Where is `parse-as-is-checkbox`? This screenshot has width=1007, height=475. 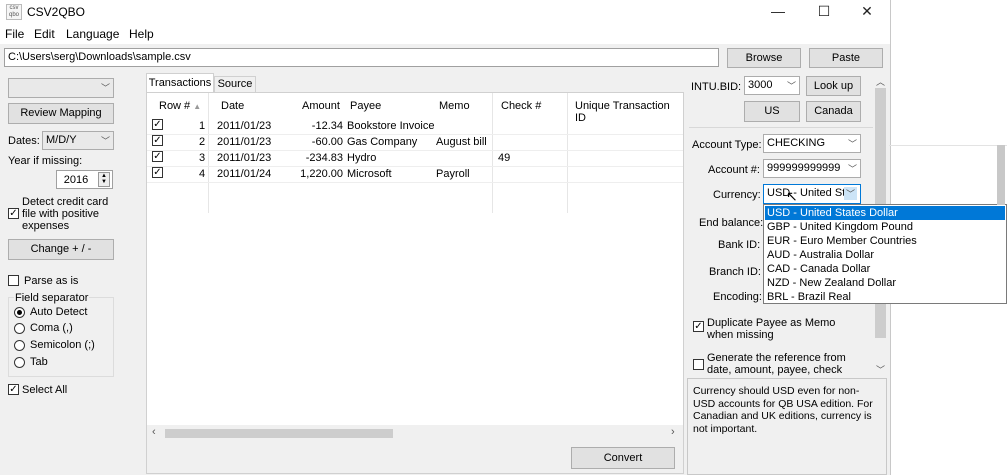 parse-as-is-checkbox is located at coordinates (13, 280).